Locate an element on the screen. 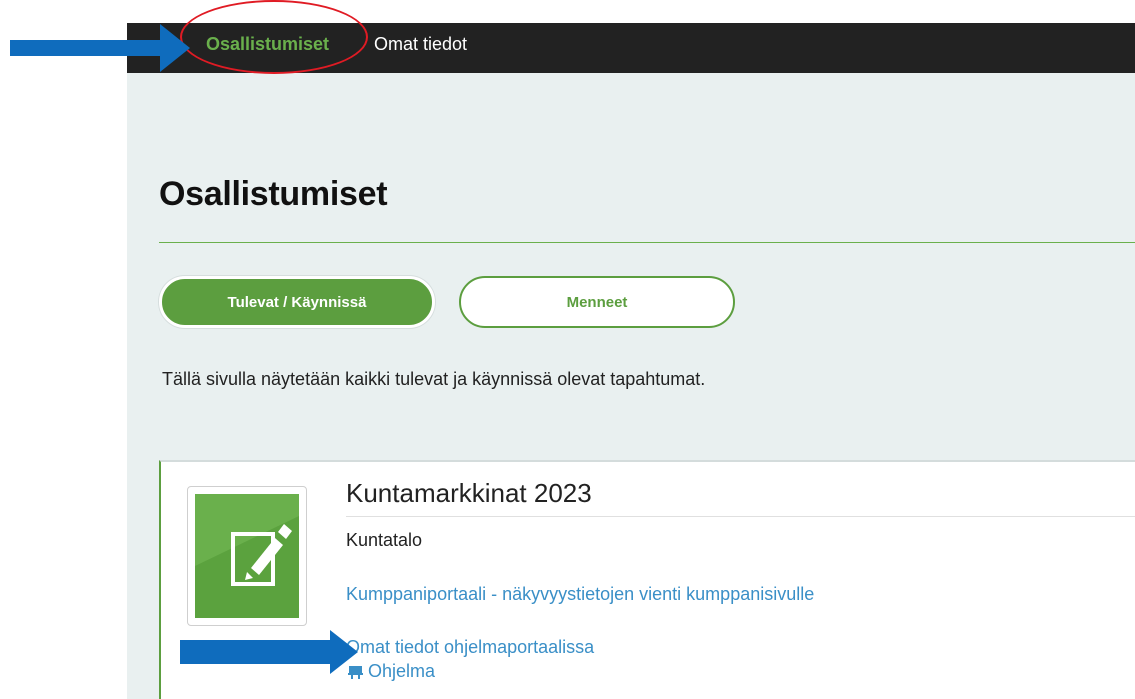 The image size is (1135, 699). annotation-arrow-bottom is located at coordinates (269, 652).